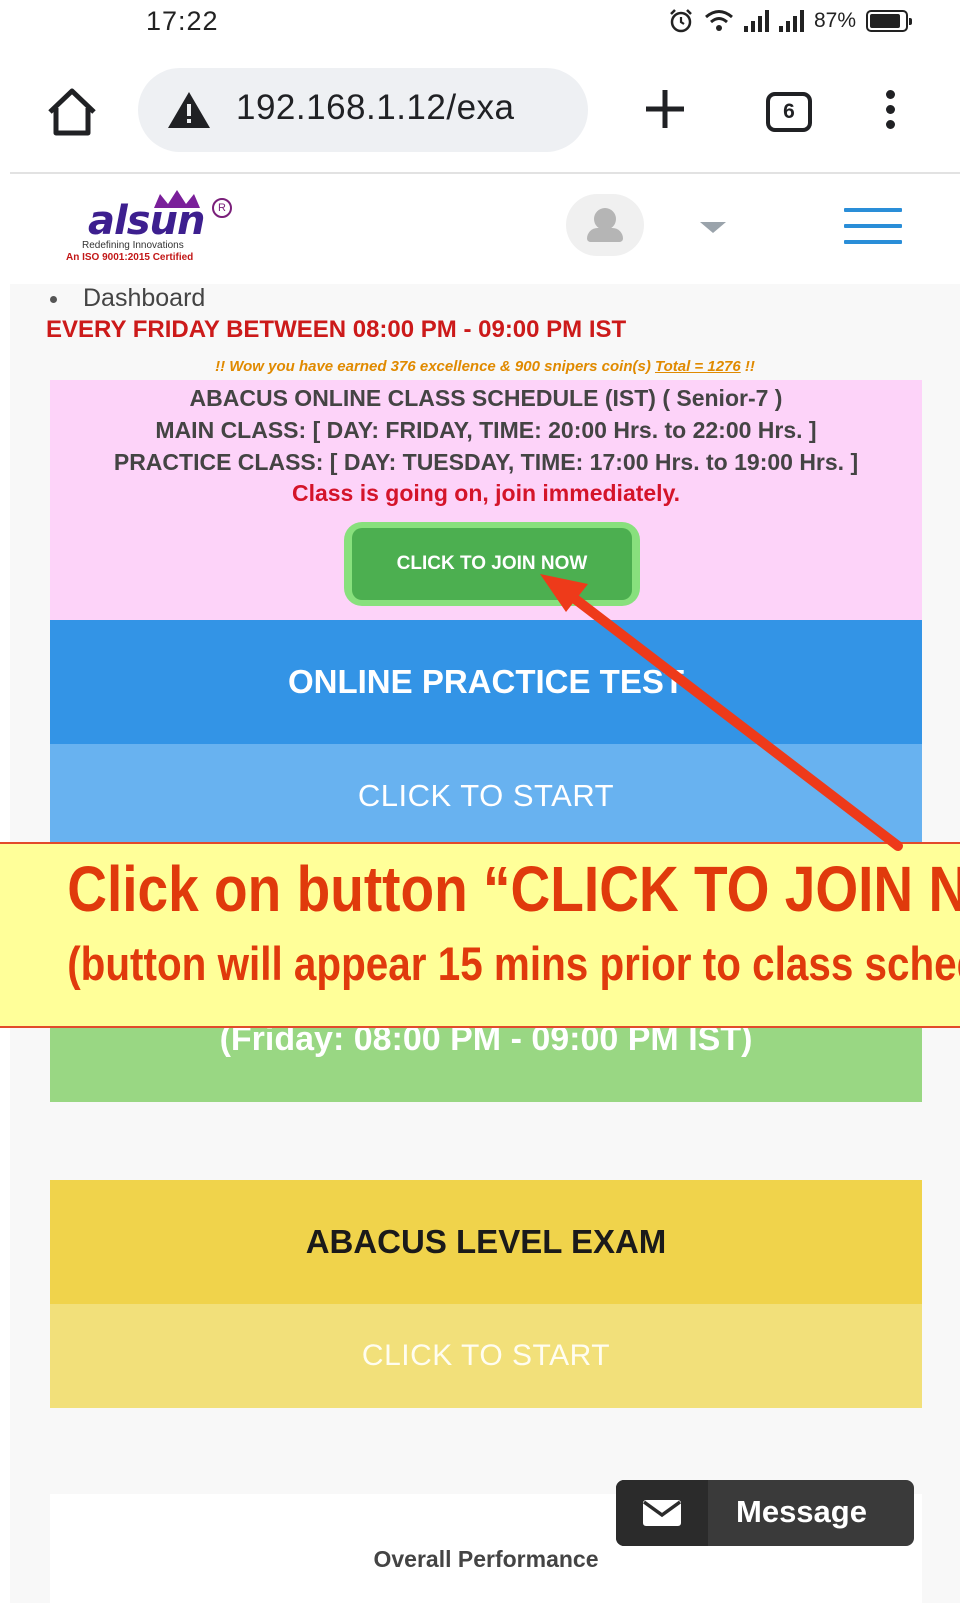  What do you see at coordinates (889, 21) in the screenshot?
I see `battery-icon` at bounding box center [889, 21].